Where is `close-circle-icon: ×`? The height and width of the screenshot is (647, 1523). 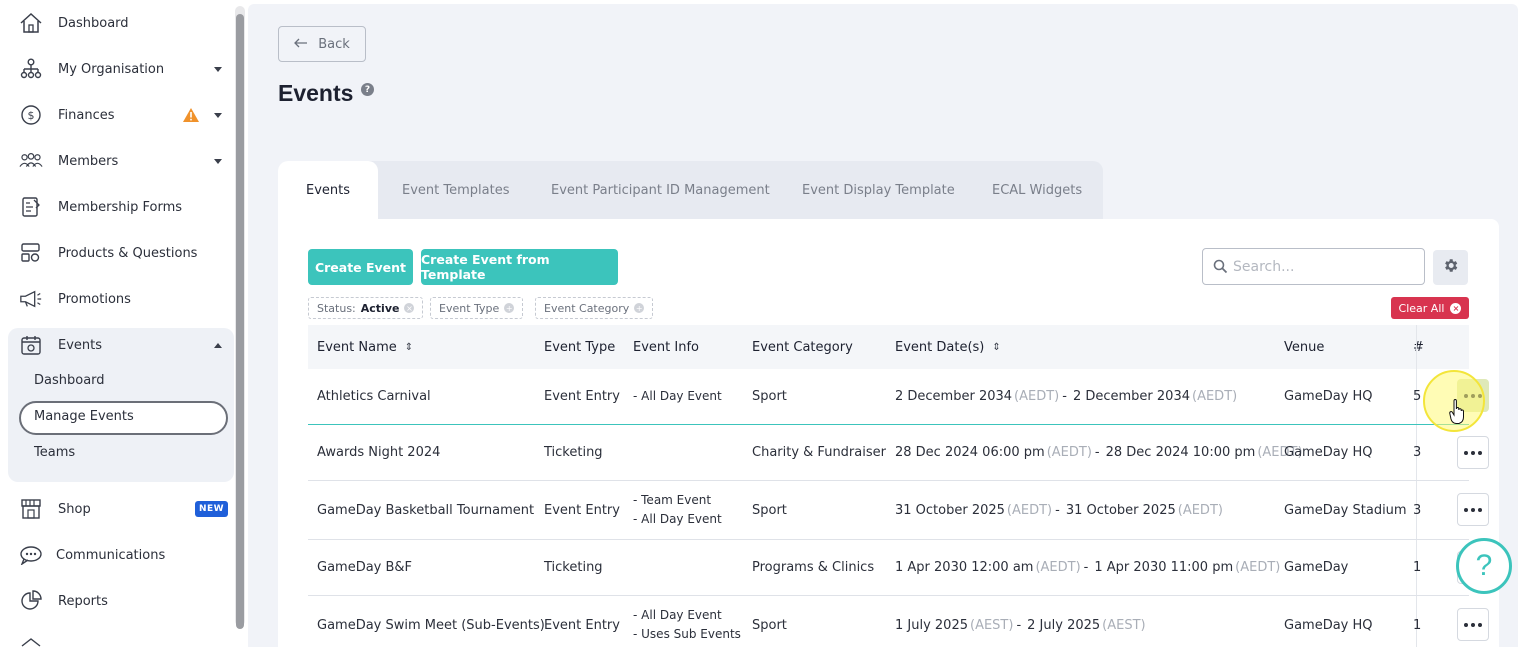 close-circle-icon: × is located at coordinates (1456, 308).